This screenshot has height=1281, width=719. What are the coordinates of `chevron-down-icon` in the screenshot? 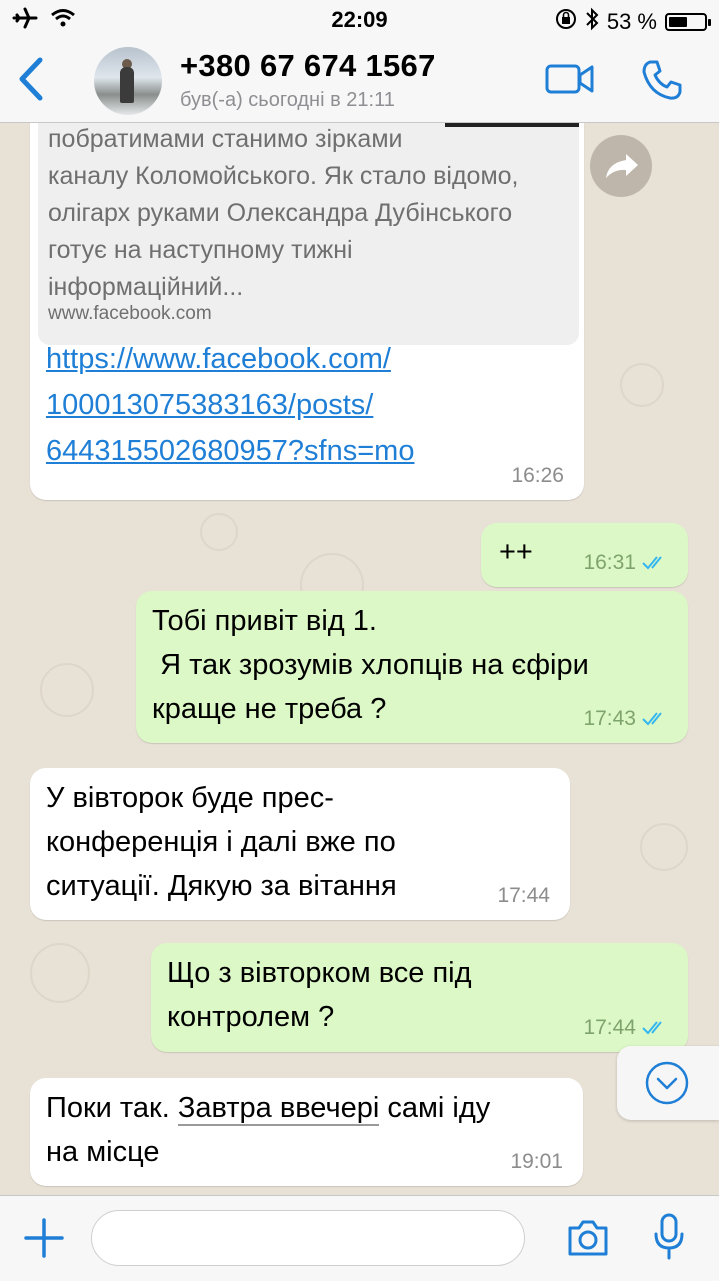 It's located at (667, 1083).